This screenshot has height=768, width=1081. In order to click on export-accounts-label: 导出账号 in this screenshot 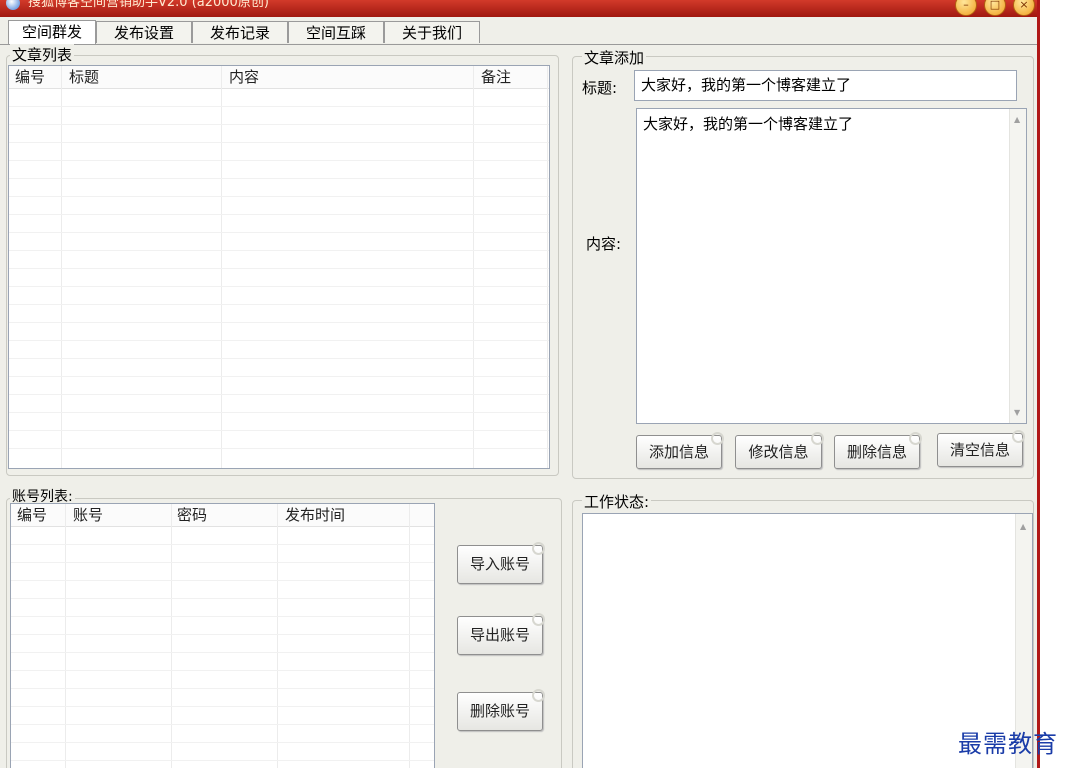, I will do `click(499, 635)`.